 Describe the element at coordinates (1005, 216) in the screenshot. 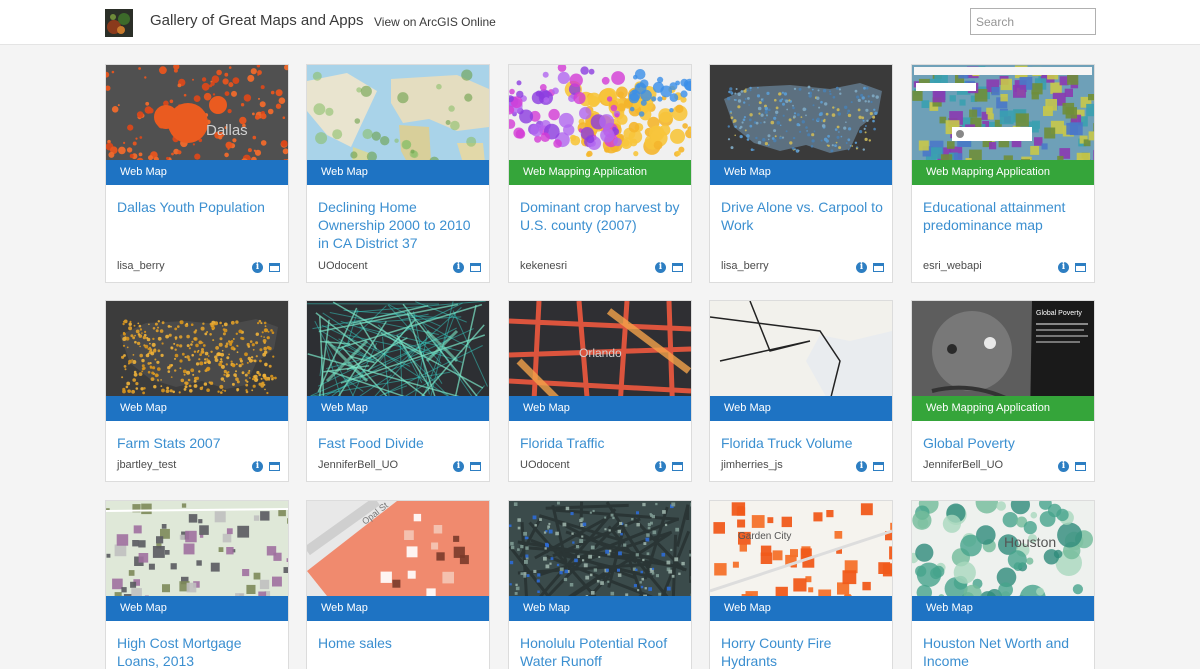

I see `card-title-link: Educational attainment predominance map` at that location.